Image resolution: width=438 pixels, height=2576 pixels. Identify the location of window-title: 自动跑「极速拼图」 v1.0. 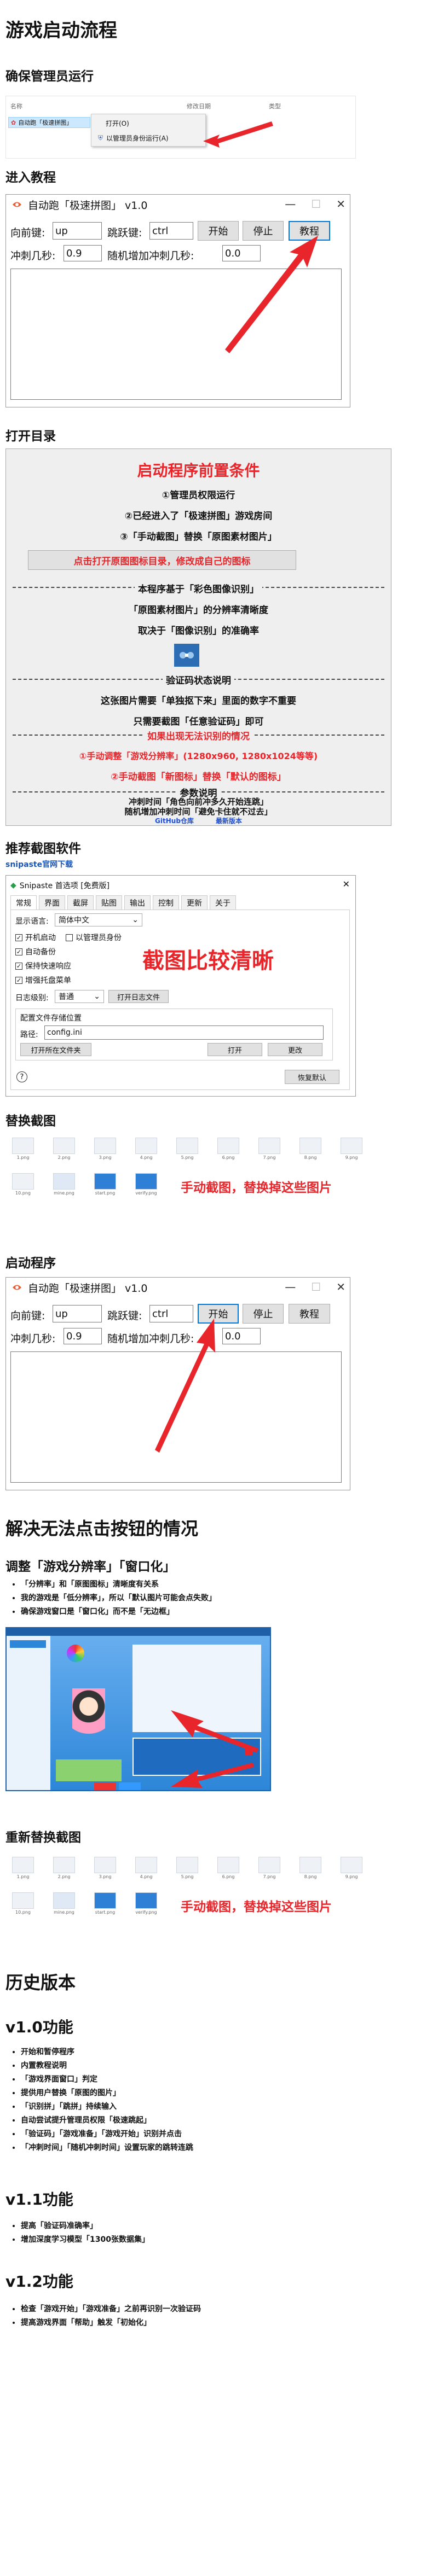
(88, 1288).